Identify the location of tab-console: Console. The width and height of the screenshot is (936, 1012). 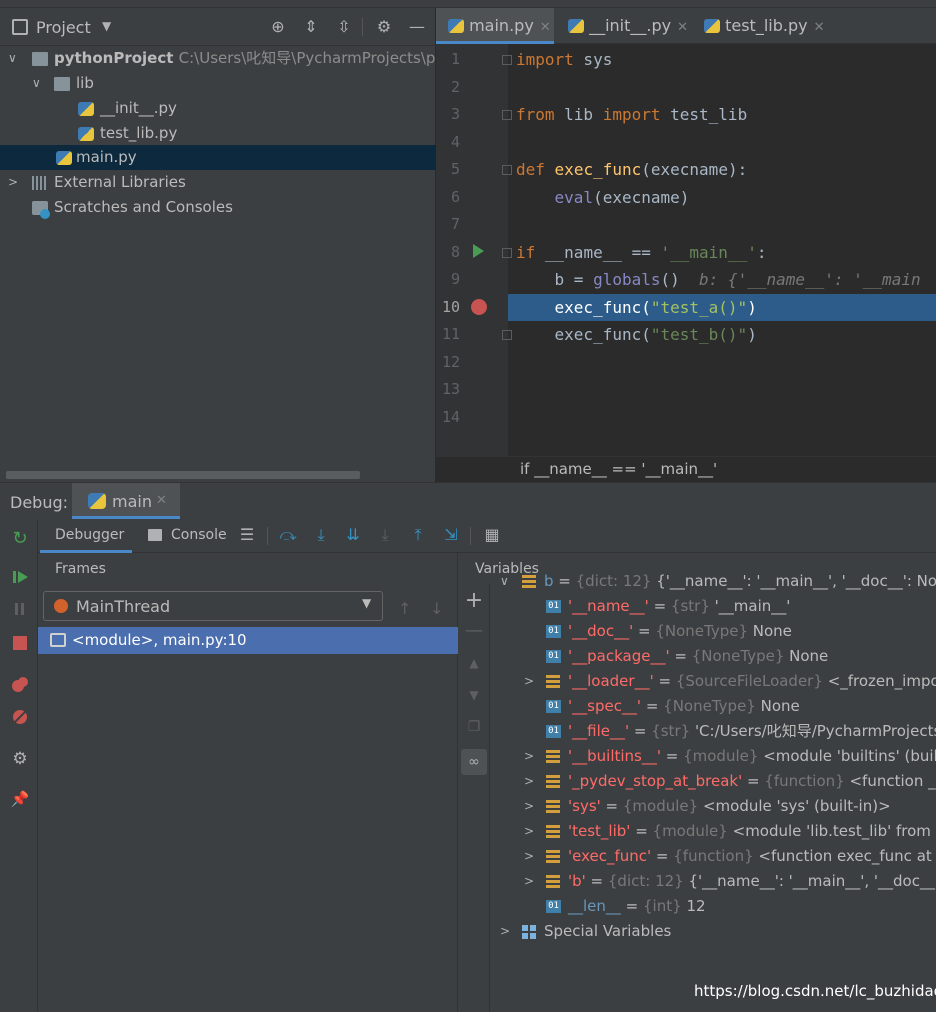
(199, 535).